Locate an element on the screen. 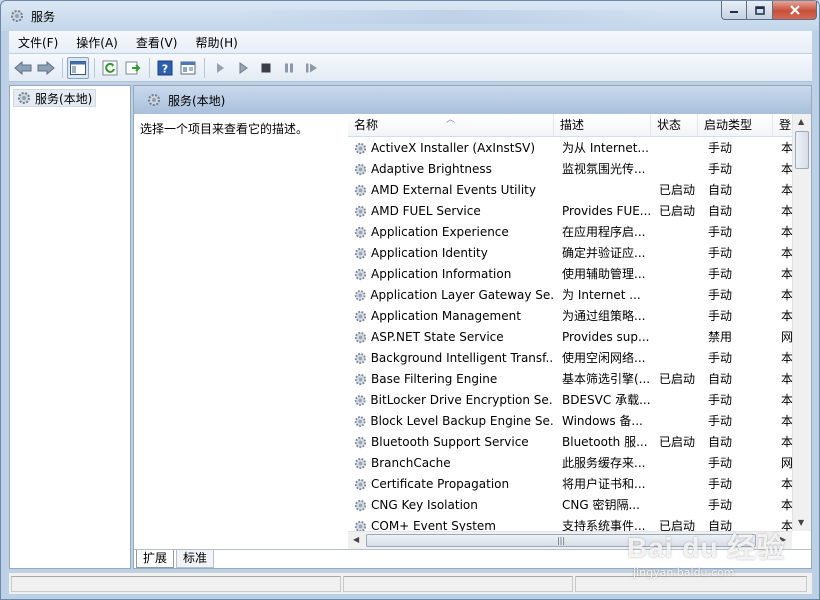 This screenshot has width=820, height=600. title-bar: 服务 is located at coordinates (410, 16).